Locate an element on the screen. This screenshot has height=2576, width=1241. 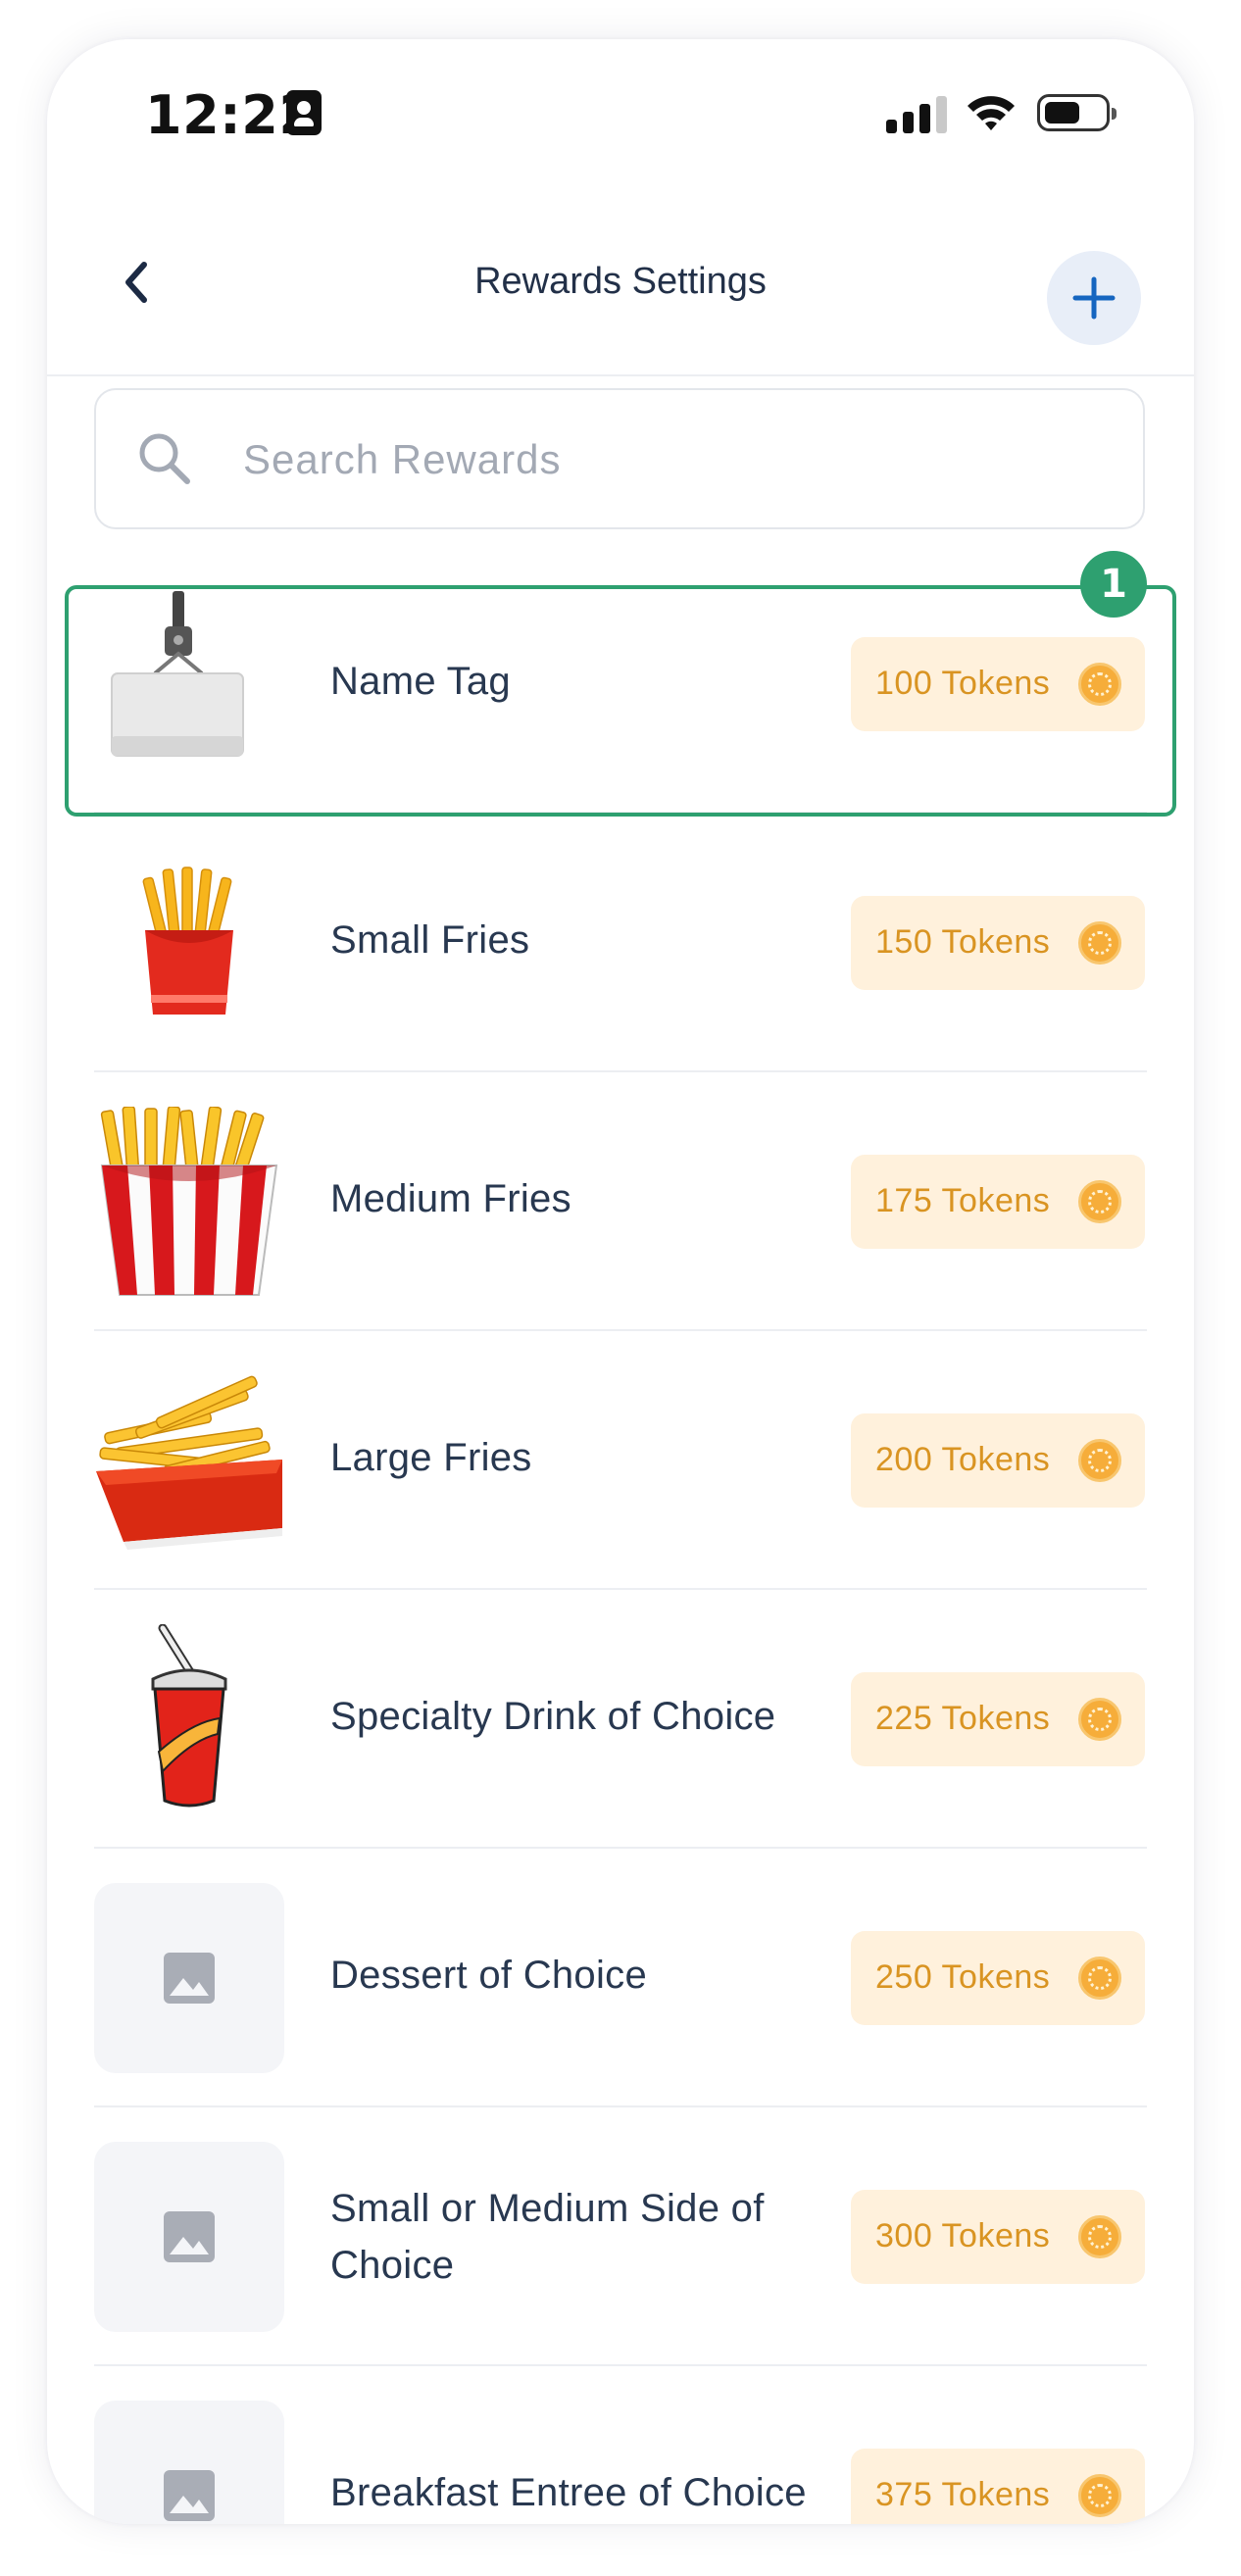
cellular-signal-icon is located at coordinates (918, 114).